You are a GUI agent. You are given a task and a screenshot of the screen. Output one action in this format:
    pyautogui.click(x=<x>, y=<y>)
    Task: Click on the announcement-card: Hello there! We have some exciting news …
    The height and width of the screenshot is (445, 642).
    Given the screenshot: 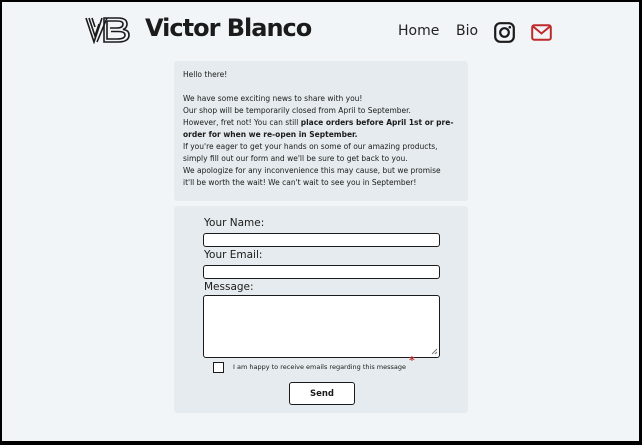 What is the action you would take?
    pyautogui.click(x=321, y=131)
    